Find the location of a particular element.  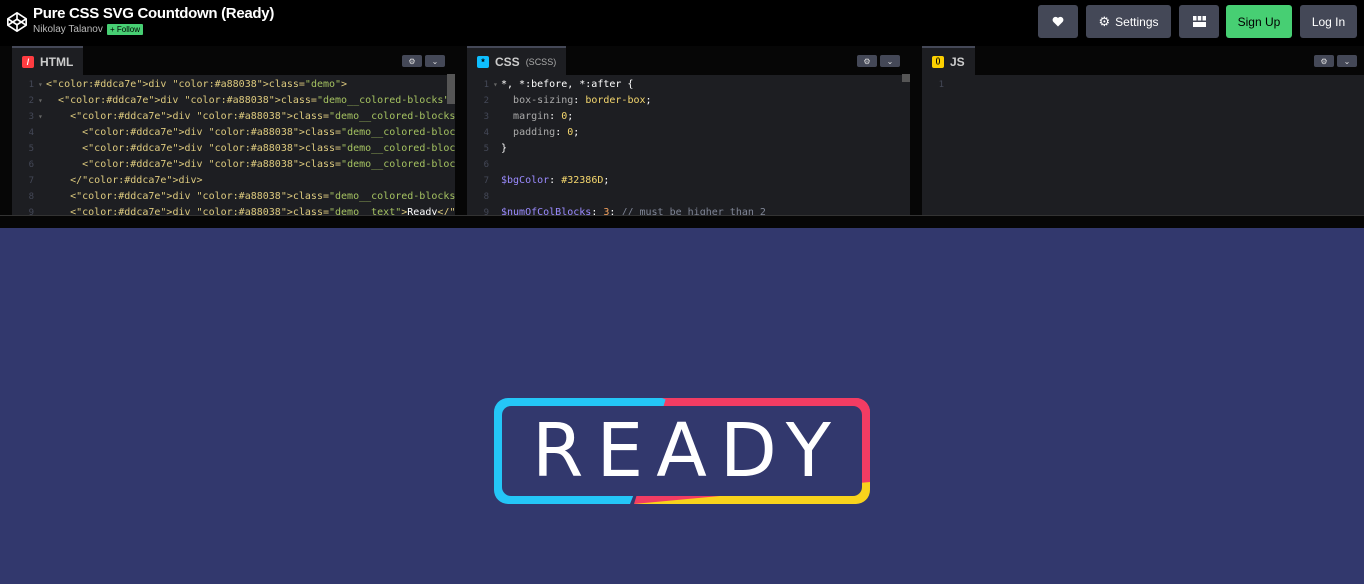

pen-title: Pure CSS SVG Countdown (Ready) is located at coordinates (154, 13).